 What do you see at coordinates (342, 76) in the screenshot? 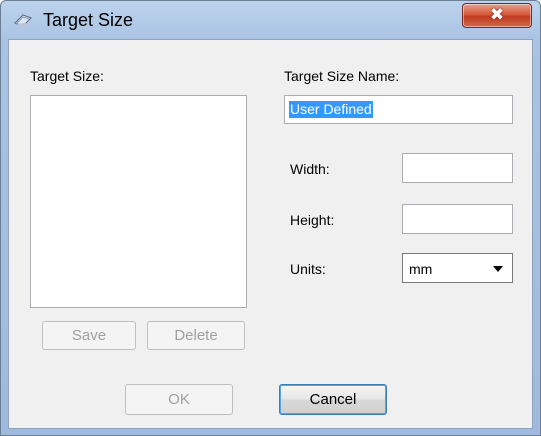
I see `target-size-name-label: Target Size Name:` at bounding box center [342, 76].